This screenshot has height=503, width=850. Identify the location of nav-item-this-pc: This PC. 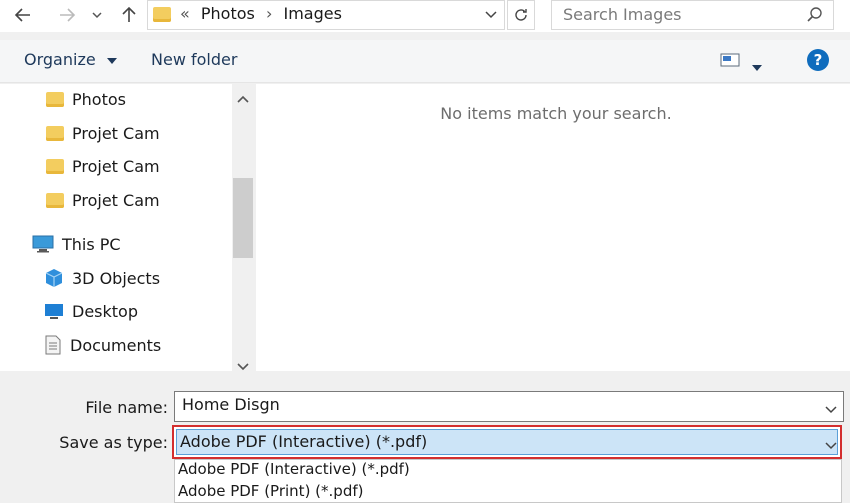
(116, 244).